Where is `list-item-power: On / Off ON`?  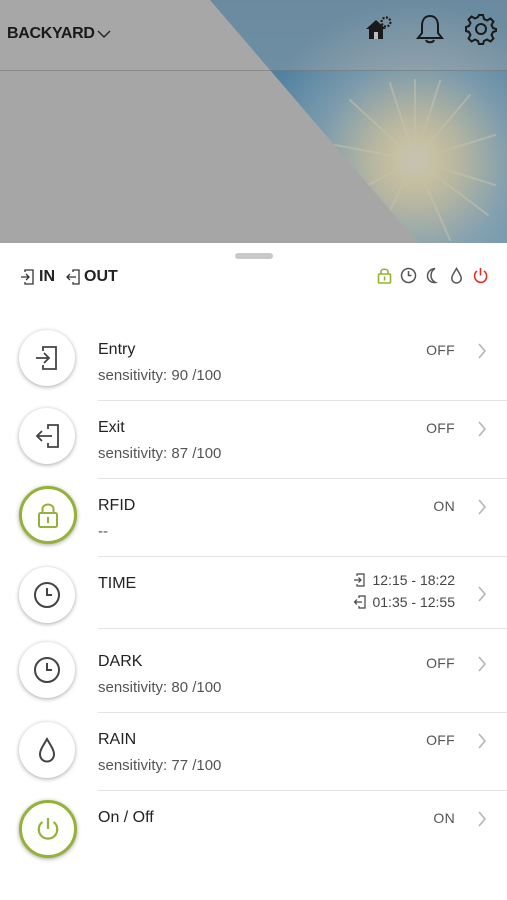 list-item-power: On / Off ON is located at coordinates (253, 830).